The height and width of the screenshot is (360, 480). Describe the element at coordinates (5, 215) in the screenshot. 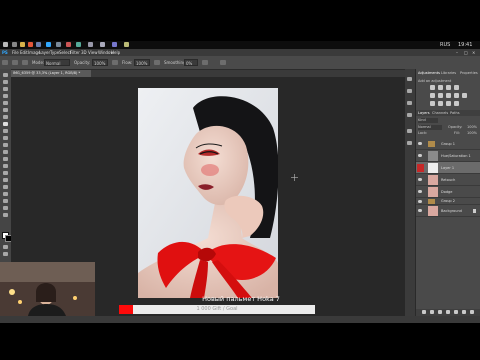

I see `more-tools-icon` at that location.